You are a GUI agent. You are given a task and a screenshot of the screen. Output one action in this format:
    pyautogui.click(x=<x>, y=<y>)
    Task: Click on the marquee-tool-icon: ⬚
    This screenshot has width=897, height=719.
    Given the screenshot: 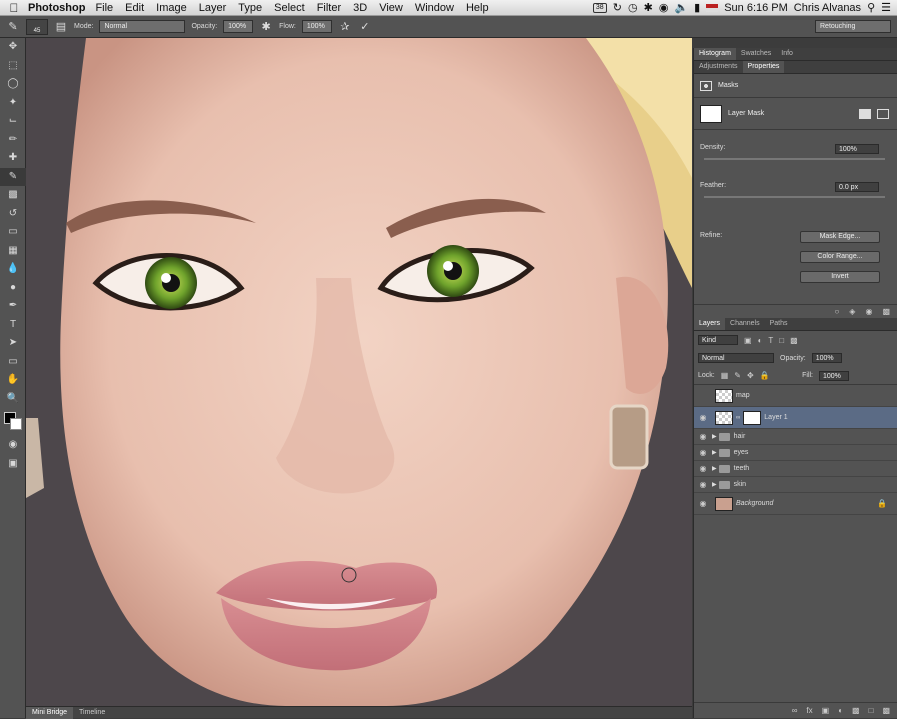 What is the action you would take?
    pyautogui.click(x=13, y=66)
    